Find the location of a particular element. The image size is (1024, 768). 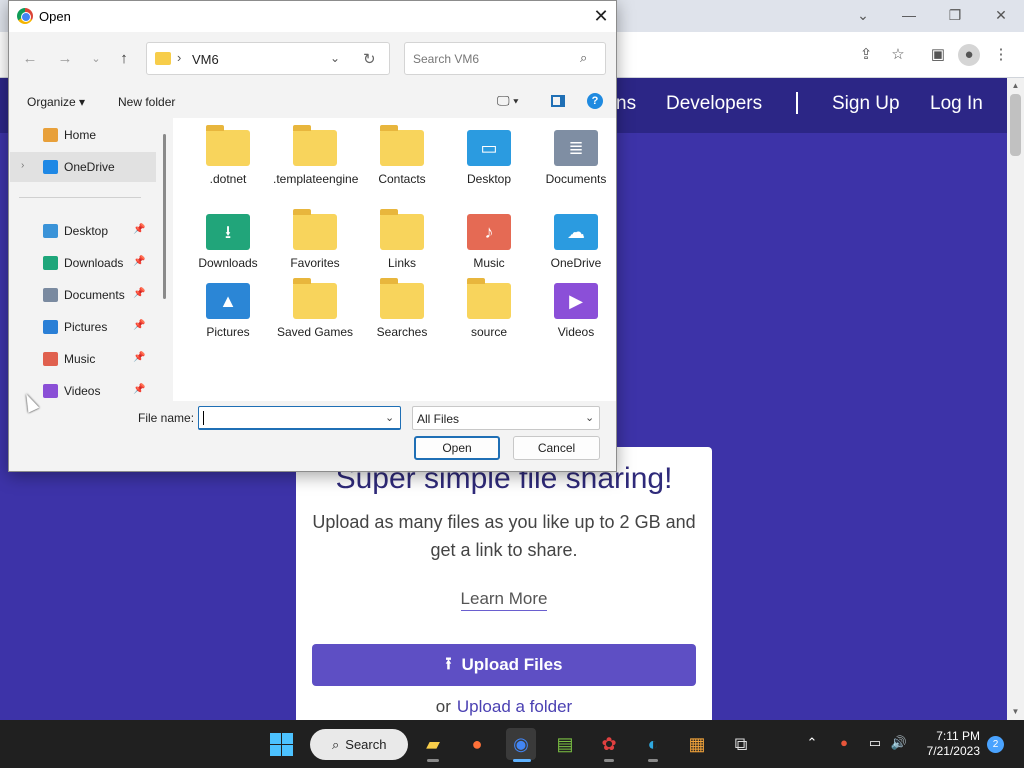

file-item: ♪ Music is located at coordinates (489, 242).